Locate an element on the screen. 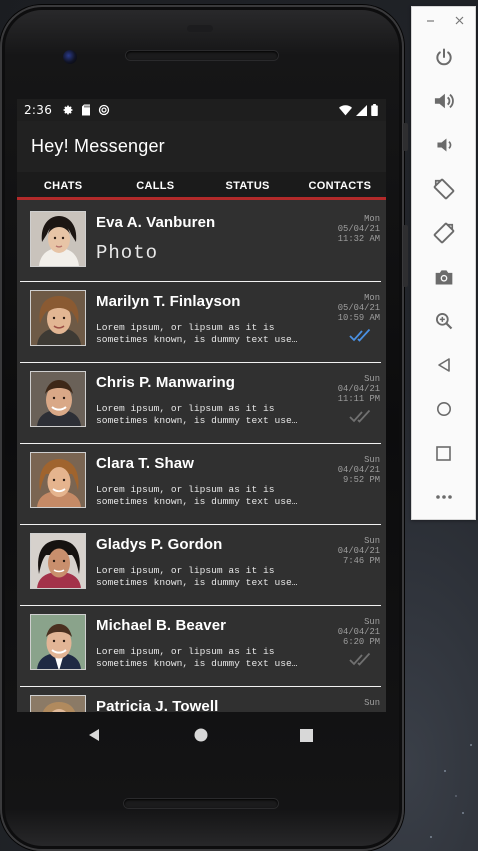  gear-icon is located at coordinates (68, 110).